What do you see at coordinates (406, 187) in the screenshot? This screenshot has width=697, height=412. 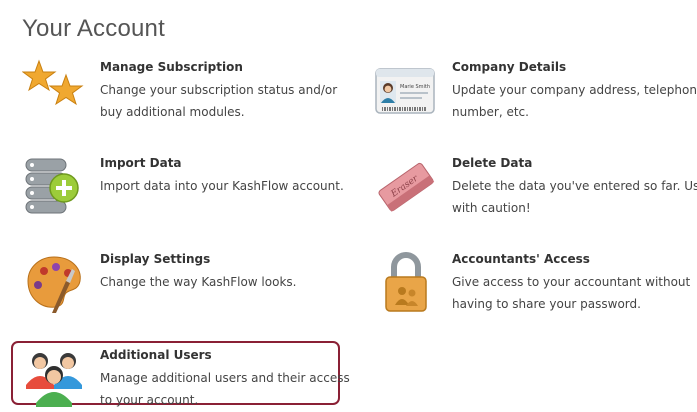 I see `eraser-icon: Eraser` at bounding box center [406, 187].